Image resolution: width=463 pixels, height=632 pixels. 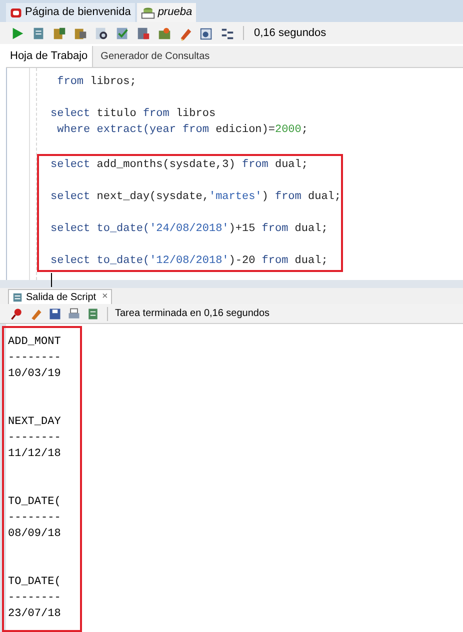 What do you see at coordinates (155, 56) in the screenshot?
I see `editor-tab: Generador de Consultas` at bounding box center [155, 56].